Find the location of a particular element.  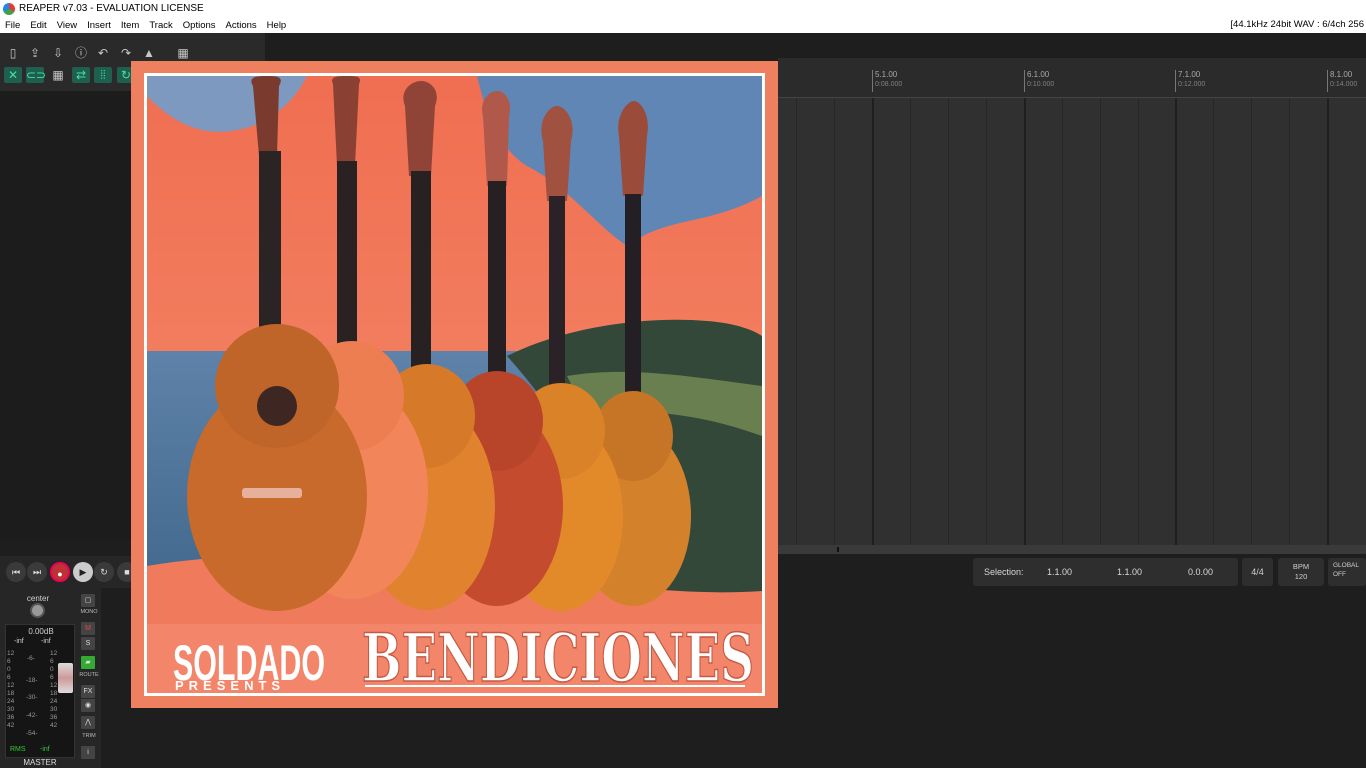

repeat-toggle-icon: ↻ is located at coordinates (104, 572).